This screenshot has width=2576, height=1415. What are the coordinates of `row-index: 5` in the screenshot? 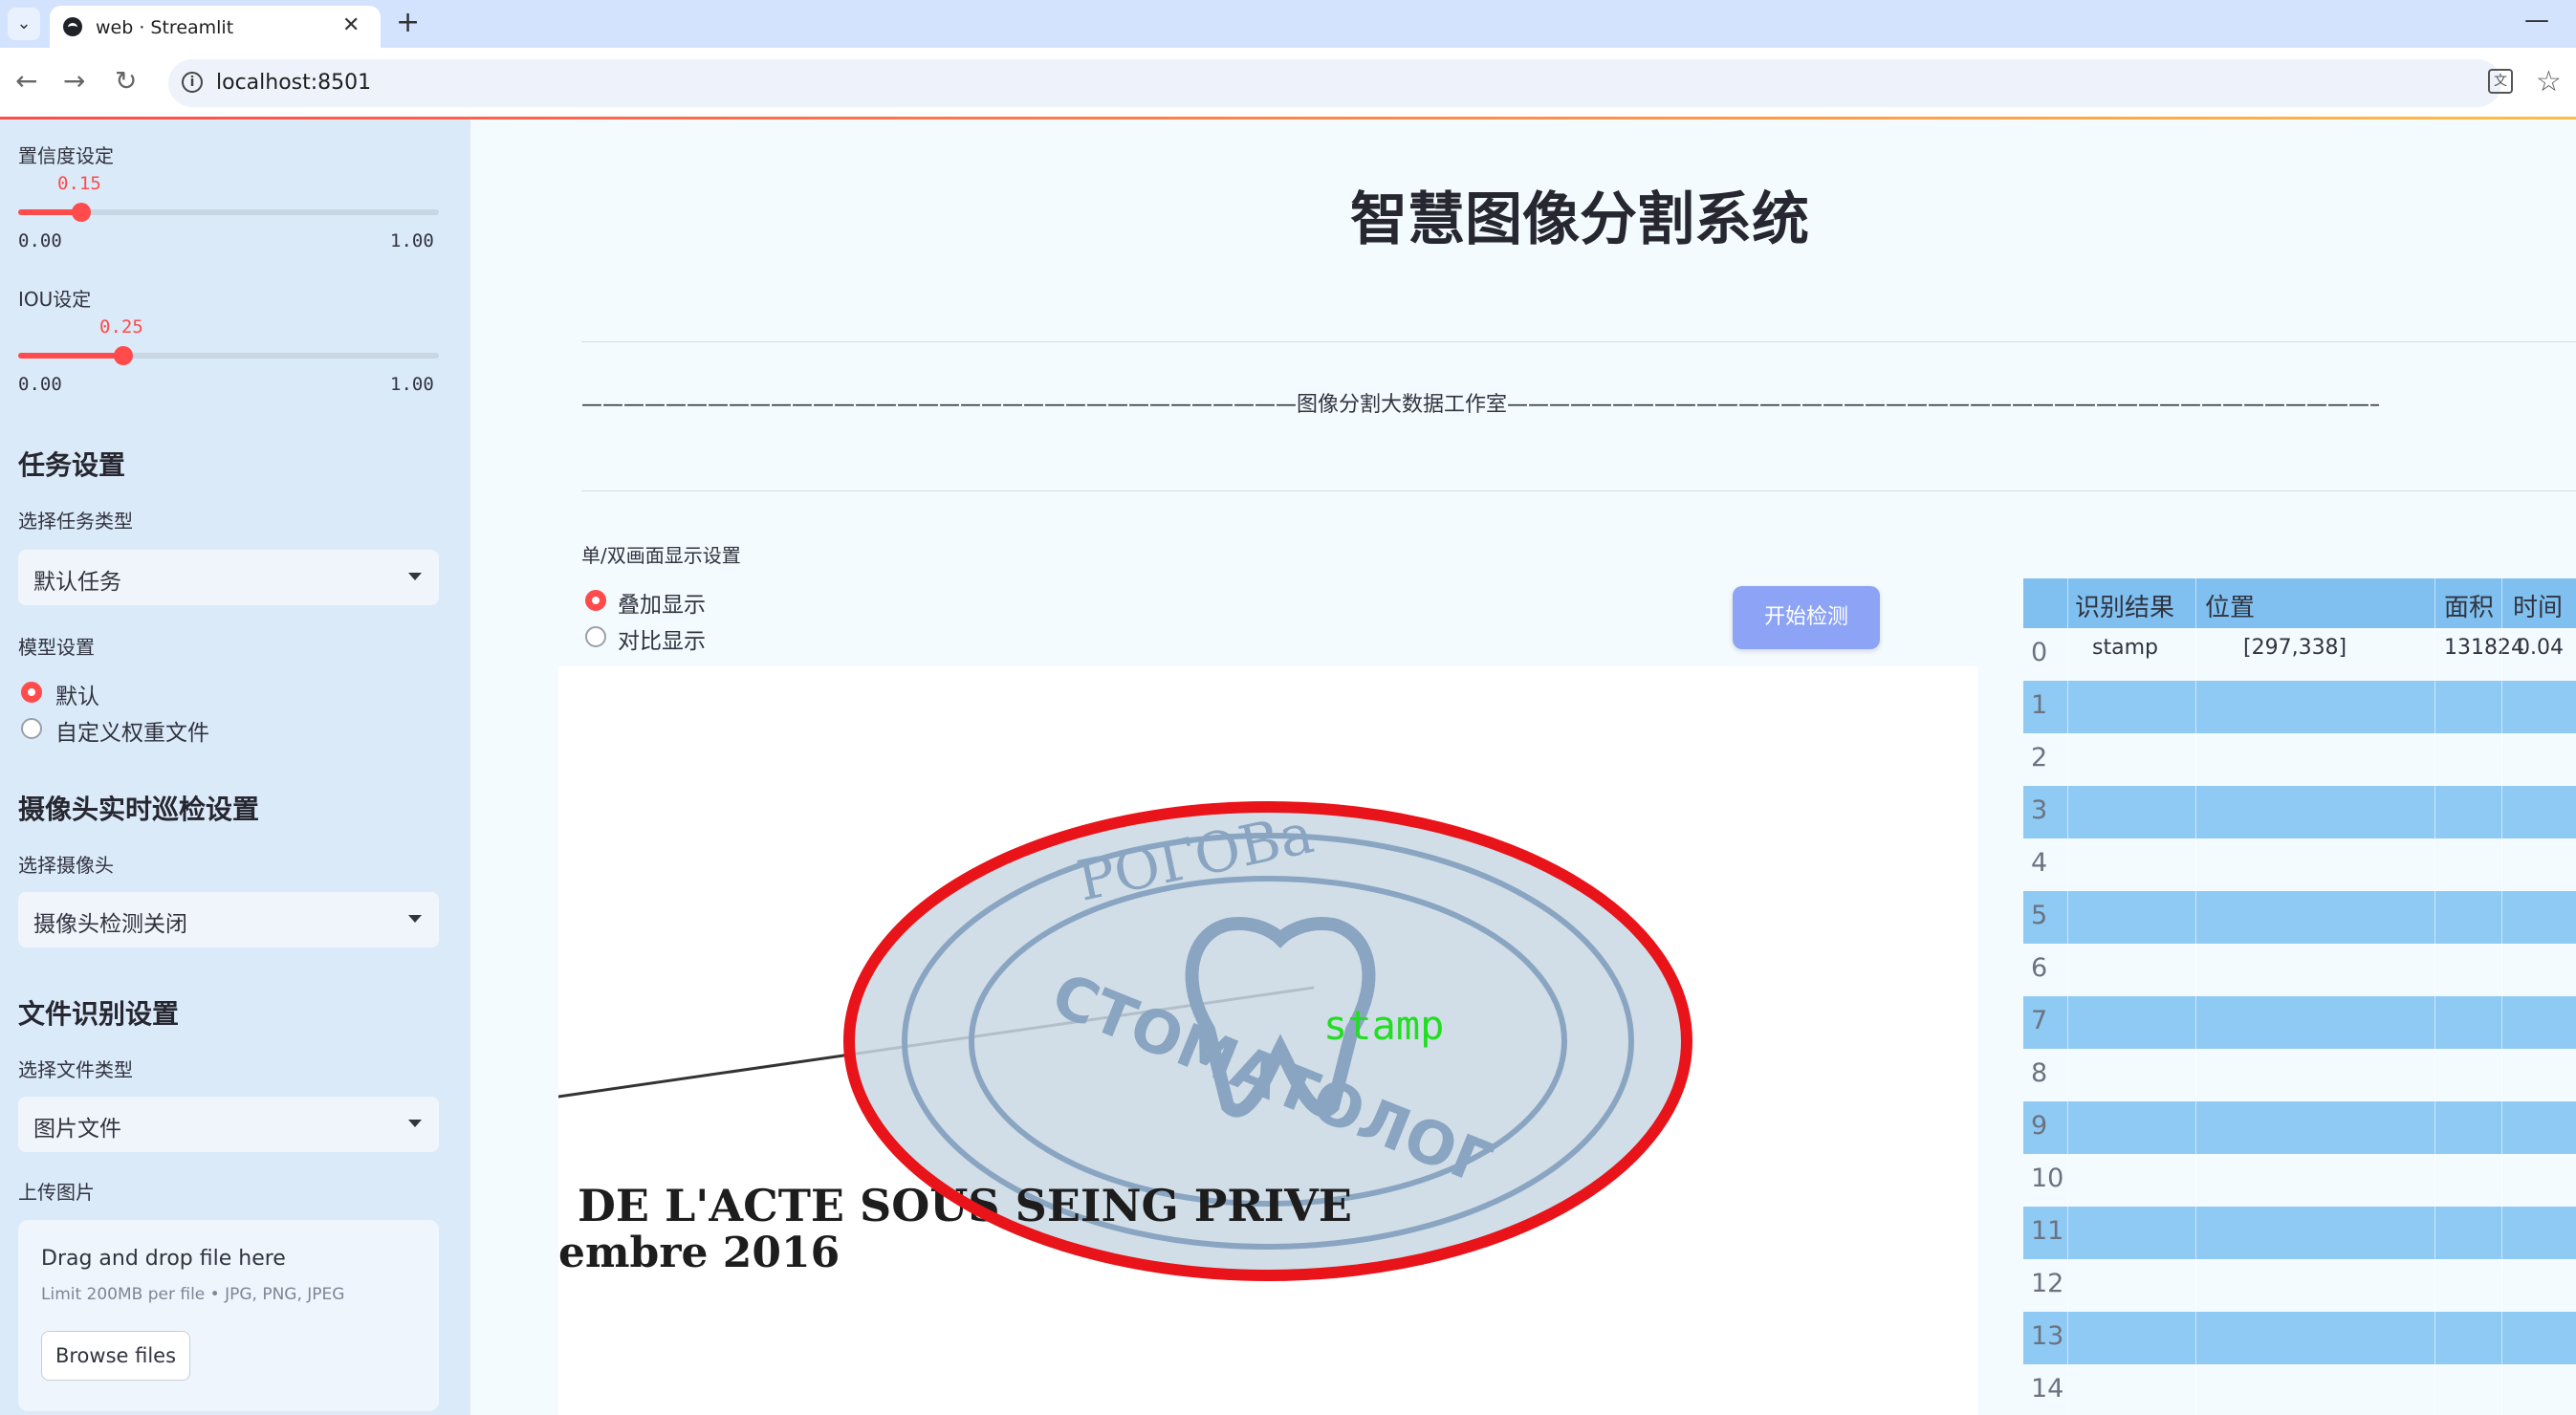 It's located at (2039, 915).